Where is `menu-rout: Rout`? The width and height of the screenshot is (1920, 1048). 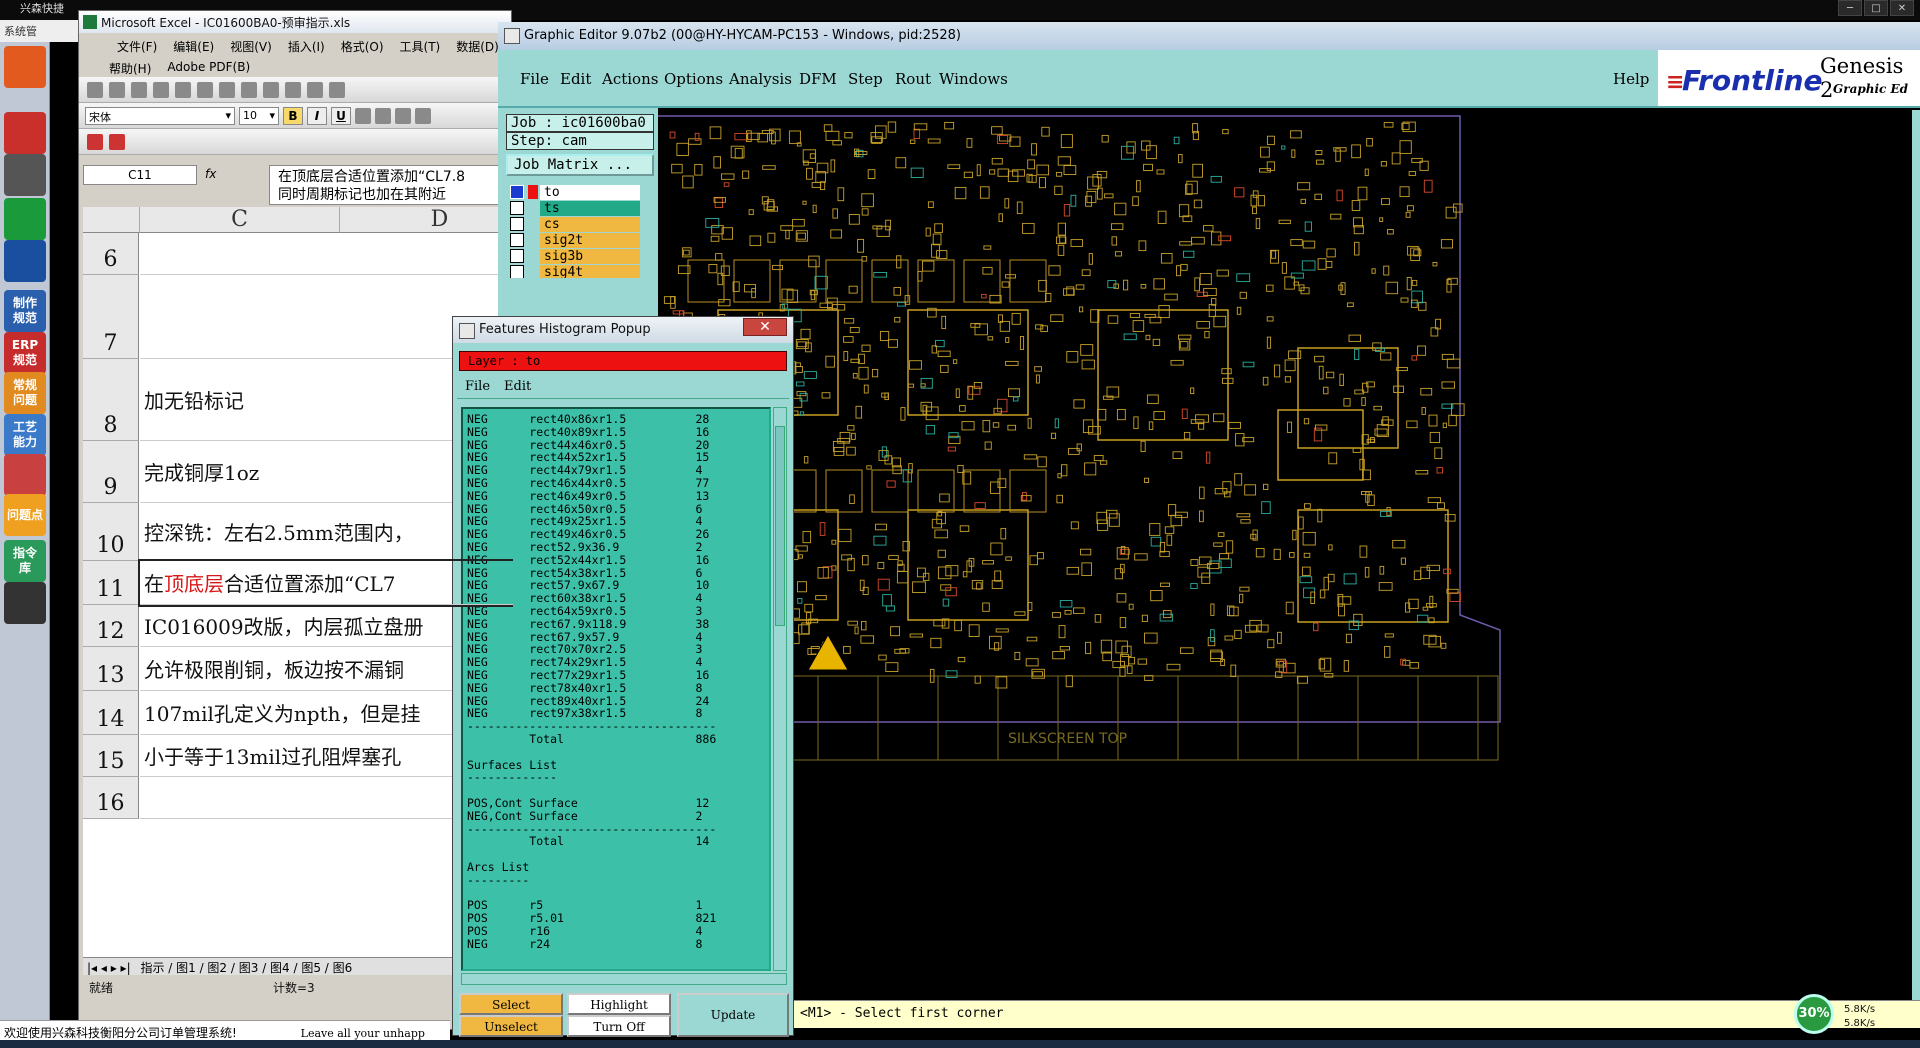
menu-rout: Rout is located at coordinates (913, 79).